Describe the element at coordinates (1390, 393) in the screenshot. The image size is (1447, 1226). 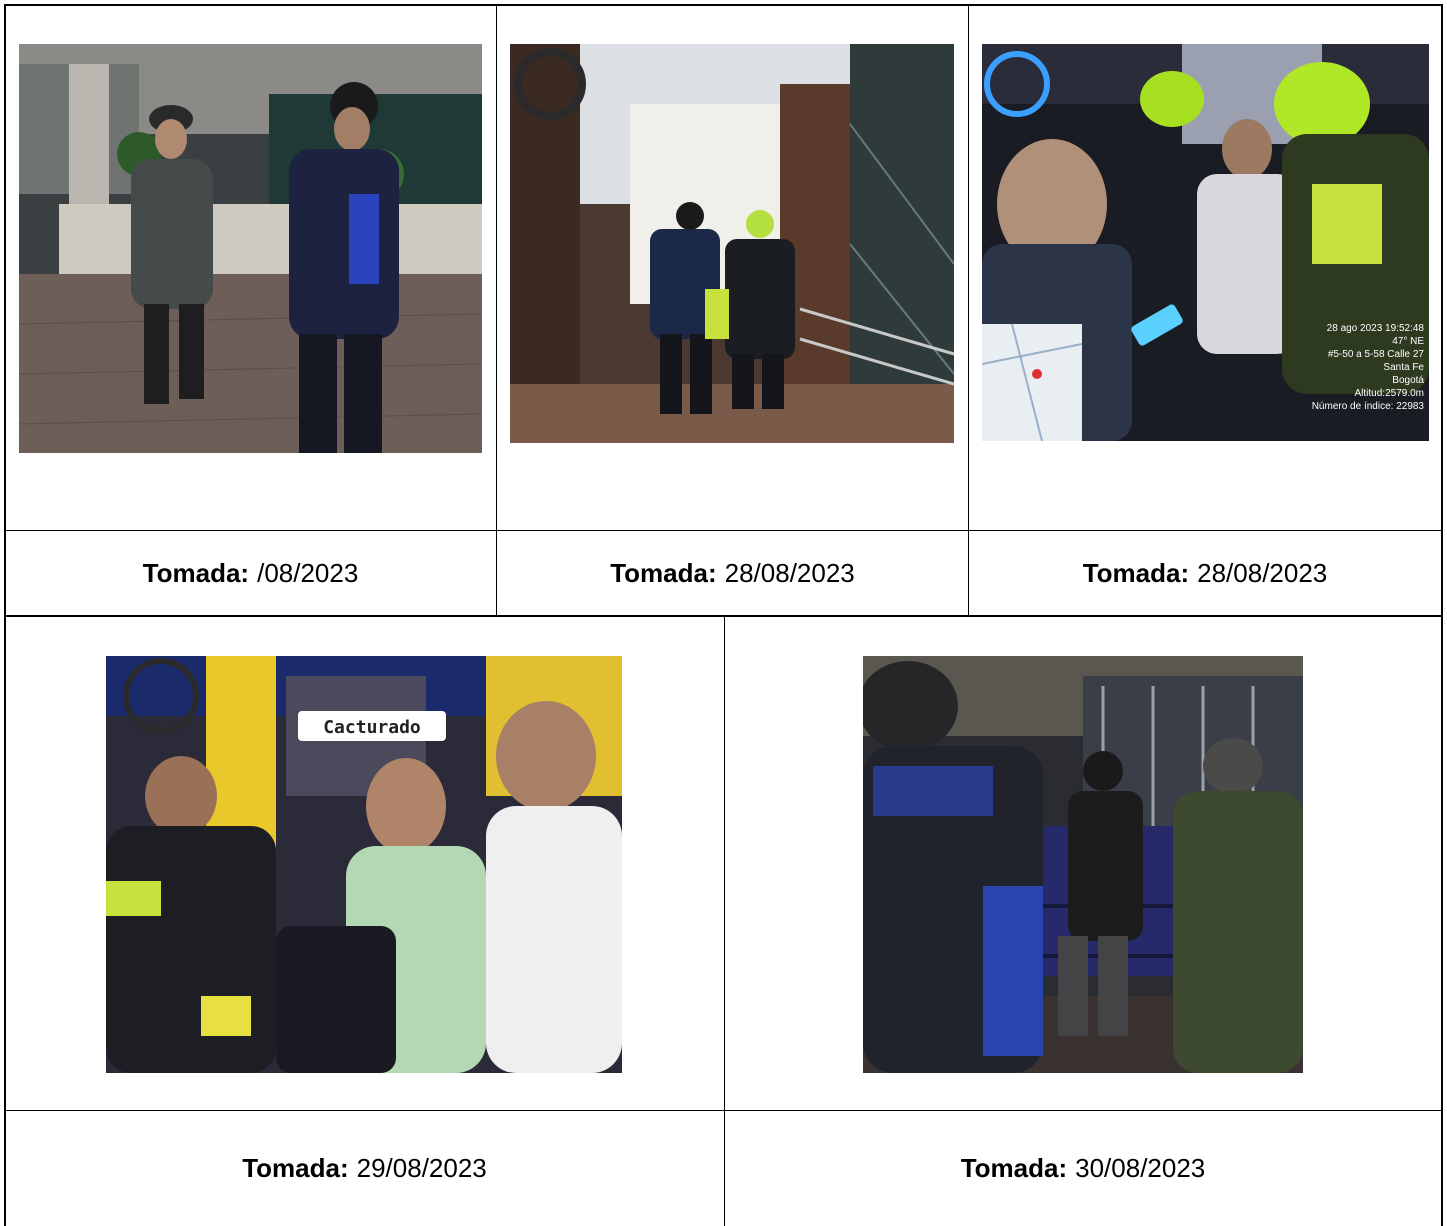
I see `photo3-overlay-line-6: Altitud:2579.0m` at that location.